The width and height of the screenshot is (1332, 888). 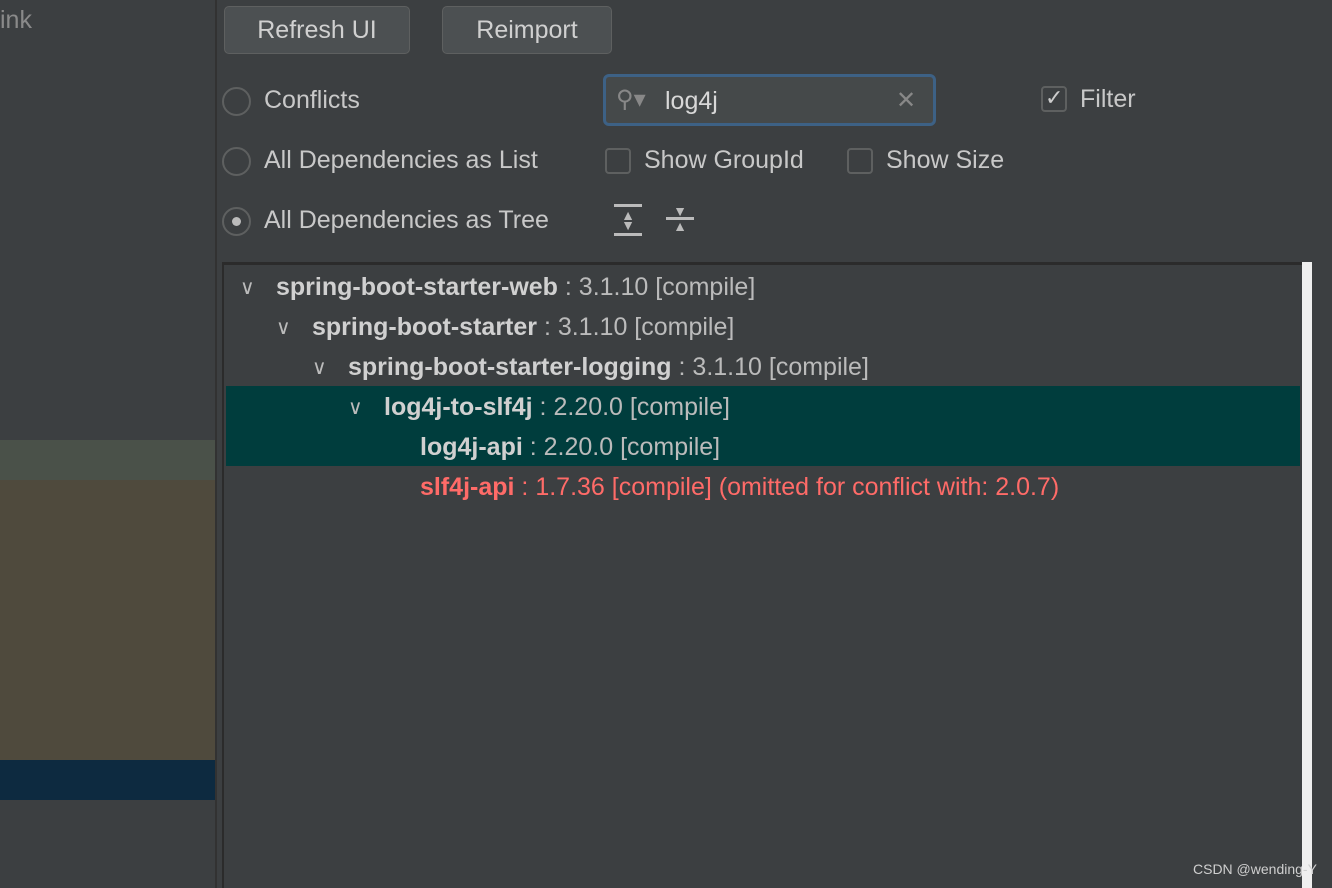 I want to click on watermark: CSDN @wending-Y, so click(x=1255, y=869).